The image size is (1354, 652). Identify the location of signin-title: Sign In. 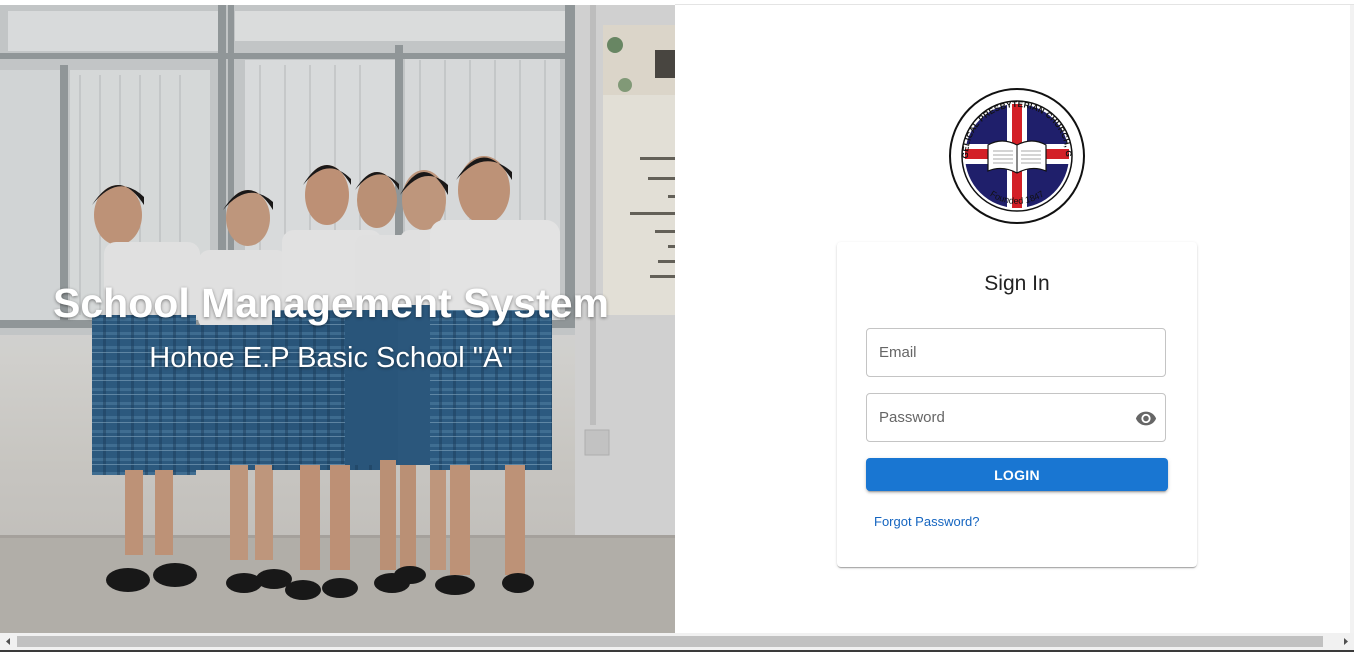
(1017, 283).